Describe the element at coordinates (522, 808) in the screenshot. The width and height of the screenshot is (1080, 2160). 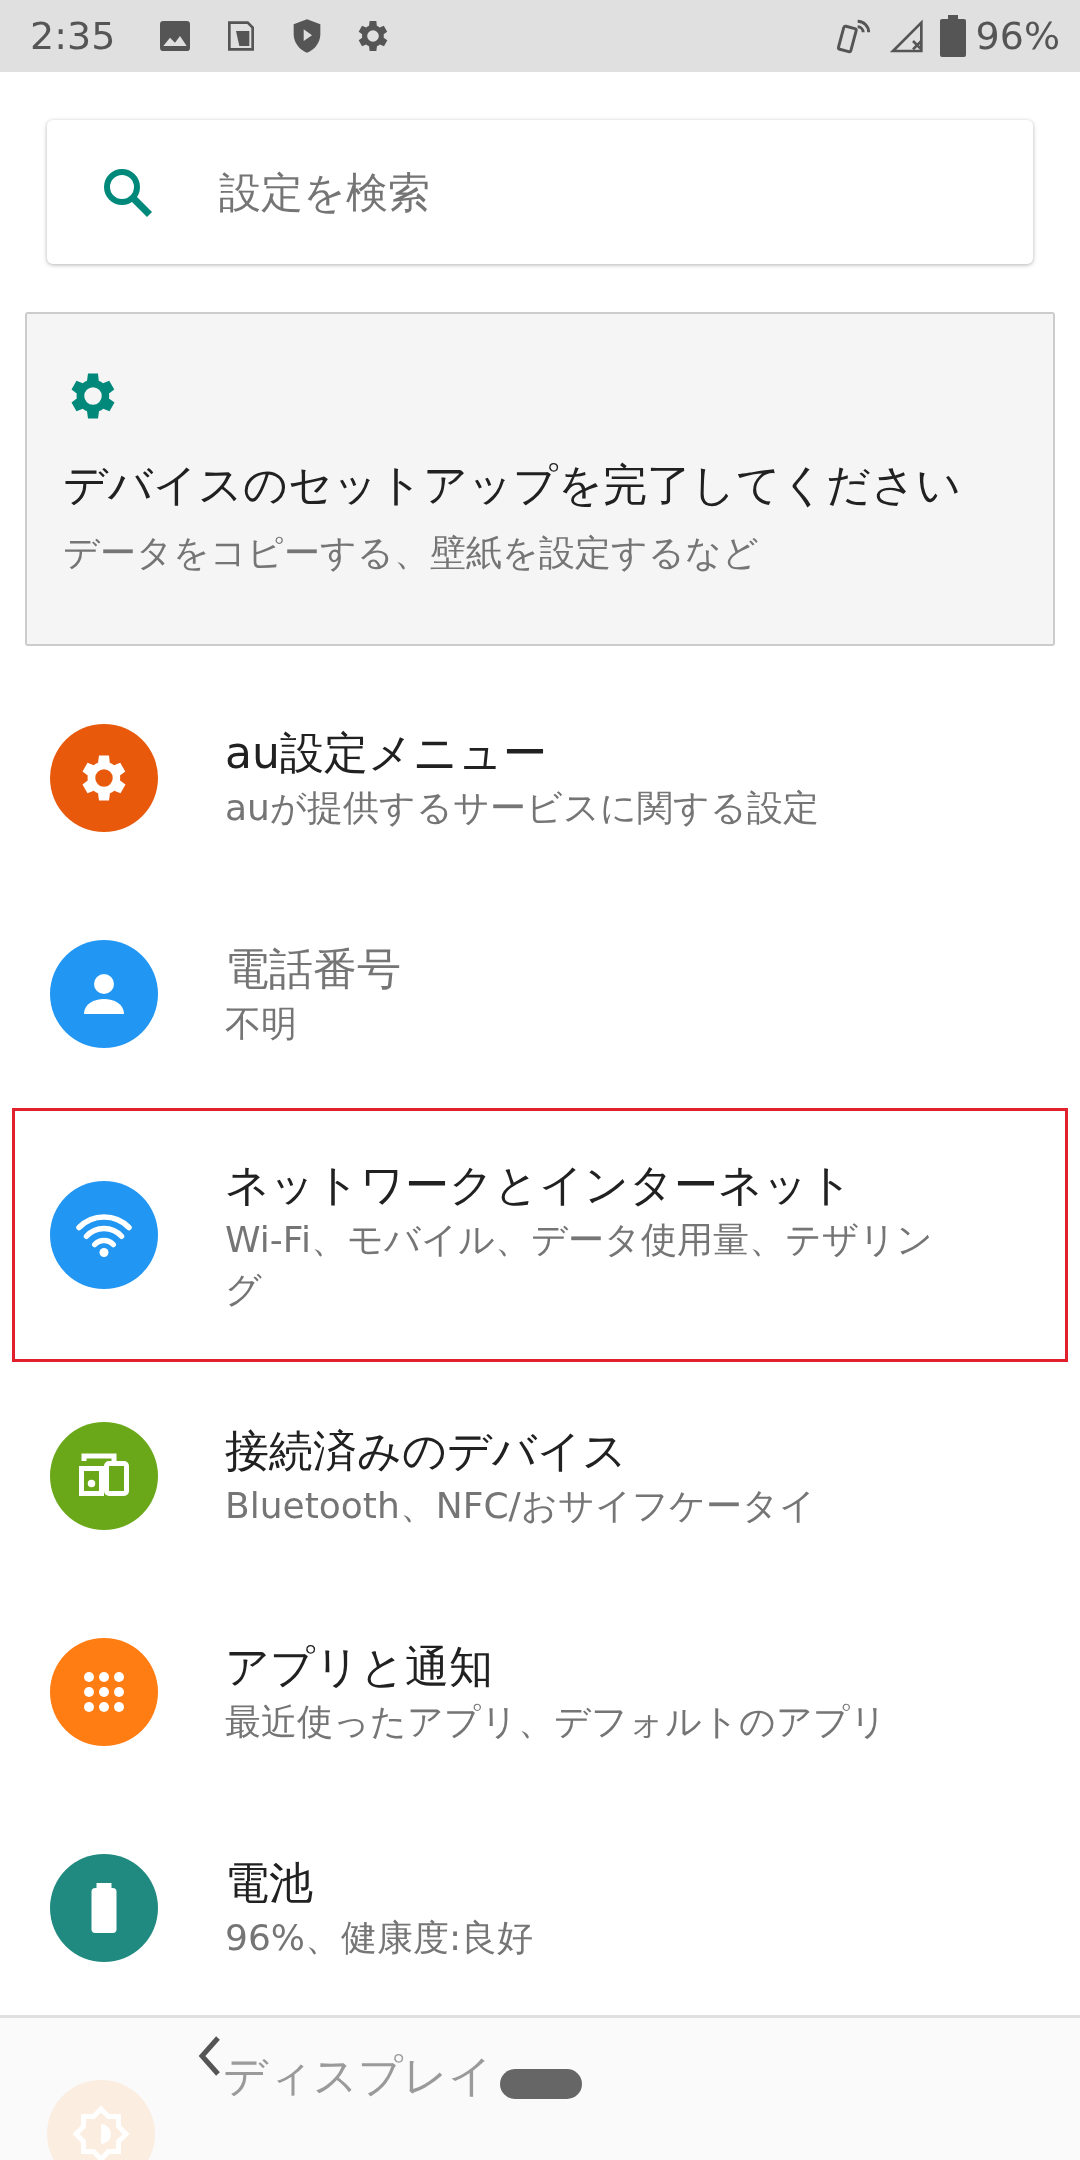
I see `item-subtitle: auが提供するサービスに関する設定` at that location.